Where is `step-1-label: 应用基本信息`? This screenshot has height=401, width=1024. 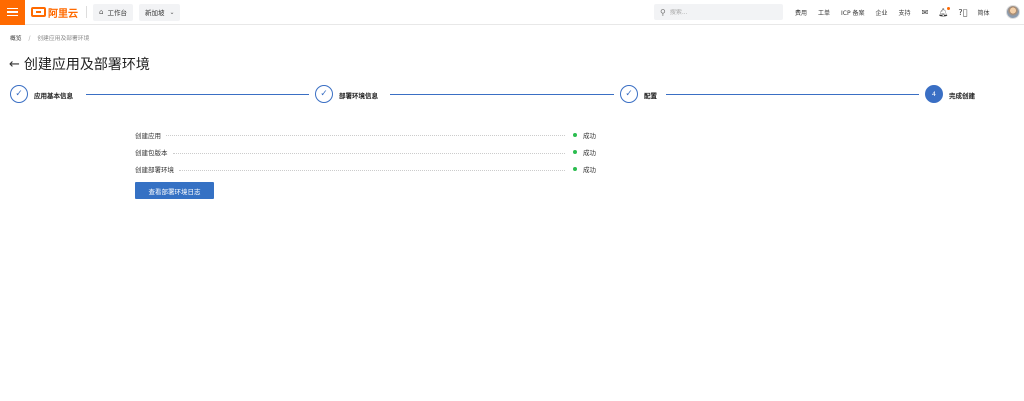
step-1-label: 应用基本信息 is located at coordinates (53, 96).